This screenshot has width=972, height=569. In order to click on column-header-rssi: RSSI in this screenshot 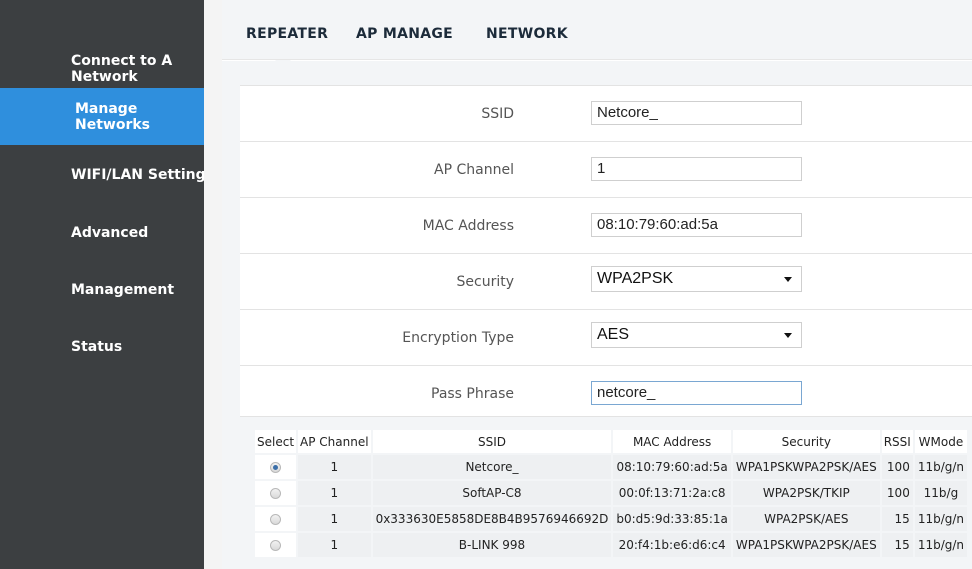, I will do `click(897, 441)`.